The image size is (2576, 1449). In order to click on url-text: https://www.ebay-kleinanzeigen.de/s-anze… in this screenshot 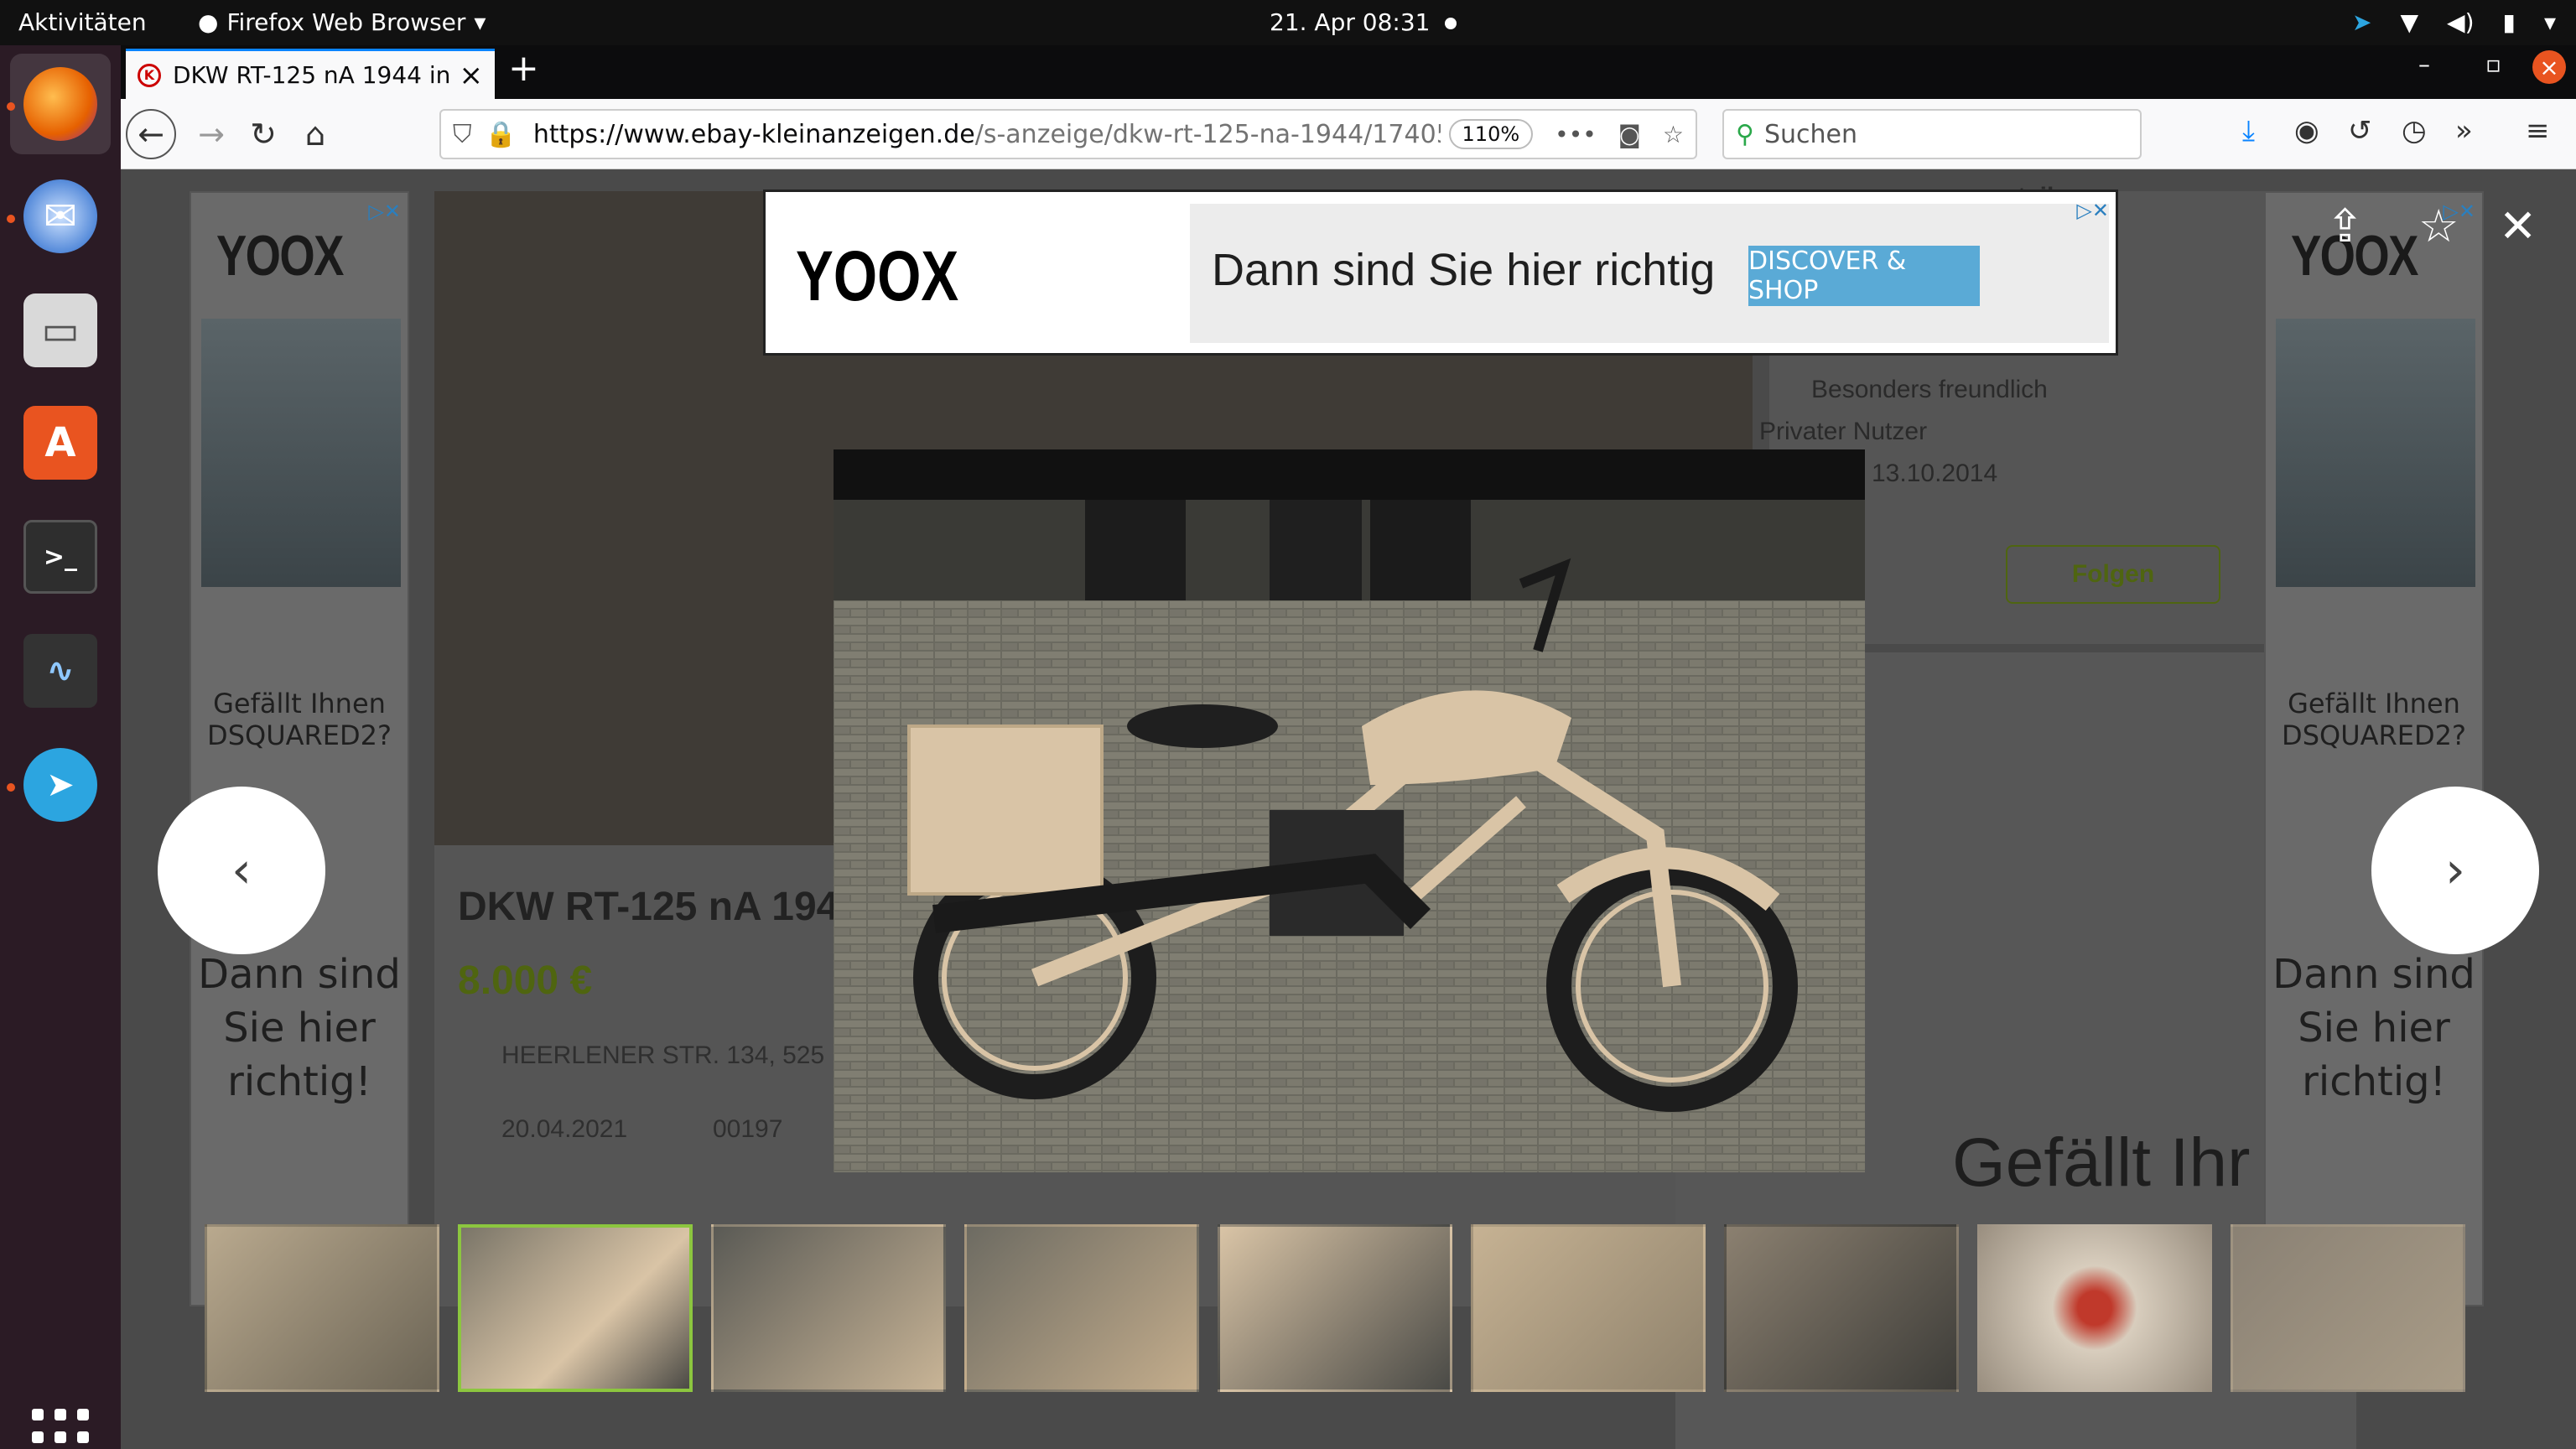, I will do `click(987, 134)`.